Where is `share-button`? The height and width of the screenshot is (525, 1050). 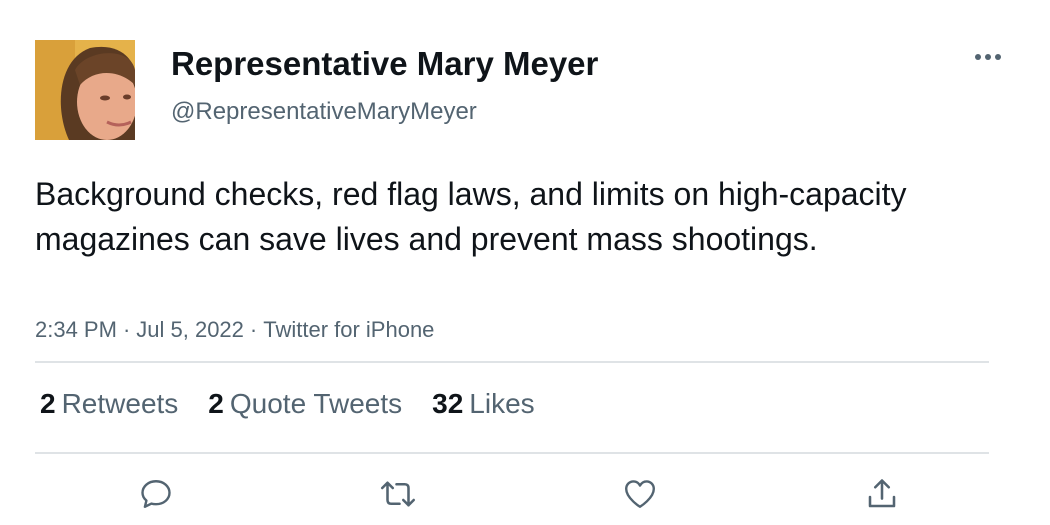 share-button is located at coordinates (882, 494).